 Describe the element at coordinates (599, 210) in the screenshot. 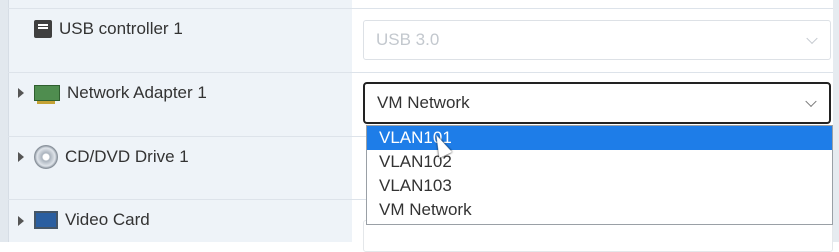

I see `dropdown-option-vm-network: VM Network` at that location.